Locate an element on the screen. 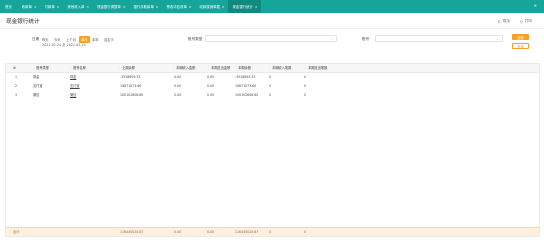  cell-type: 现金 is located at coordinates (36, 77).